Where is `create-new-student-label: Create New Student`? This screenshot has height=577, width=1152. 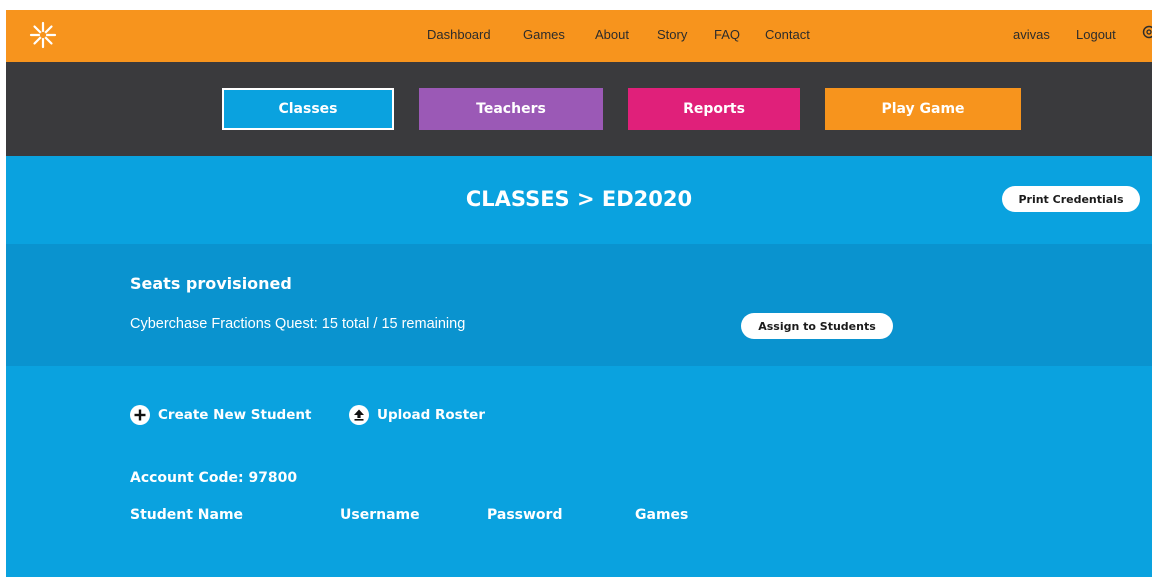
create-new-student-label: Create New Student is located at coordinates (235, 415).